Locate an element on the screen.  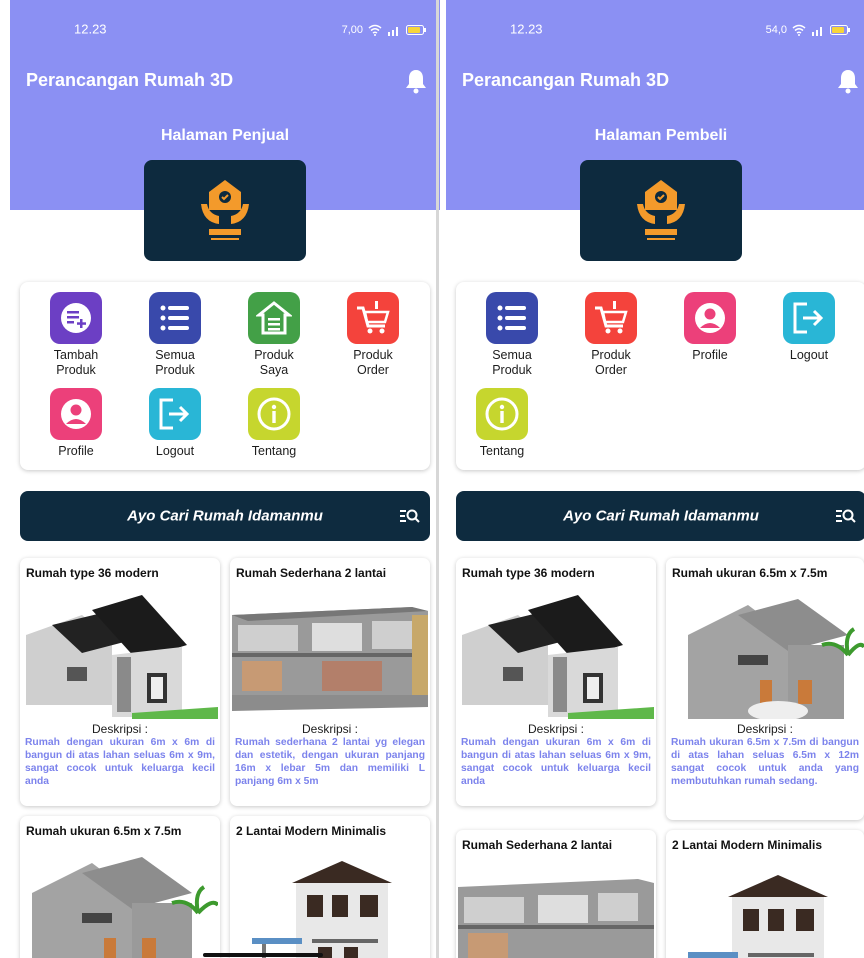
status-bar: 12.23 54,0 is located at coordinates (655, 19).